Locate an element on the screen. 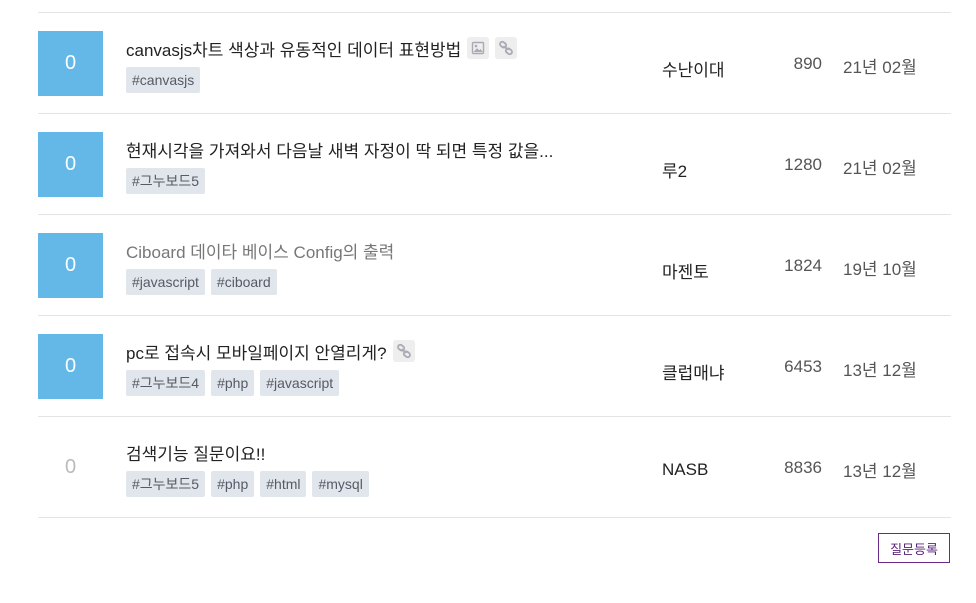 This screenshot has width=976, height=603. tag-link: #canvasjs is located at coordinates (163, 80).